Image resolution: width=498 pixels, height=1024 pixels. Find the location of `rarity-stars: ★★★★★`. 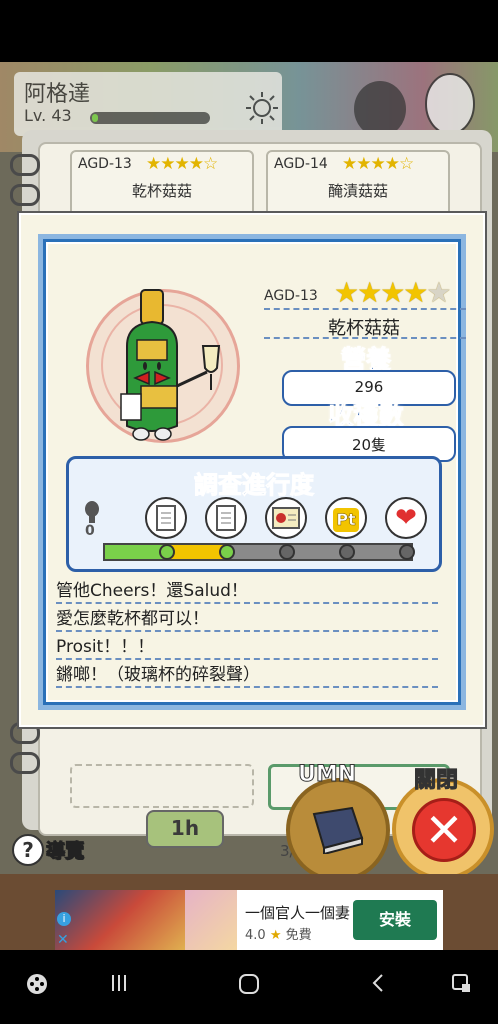

rarity-stars: ★★★★★ is located at coordinates (393, 292).